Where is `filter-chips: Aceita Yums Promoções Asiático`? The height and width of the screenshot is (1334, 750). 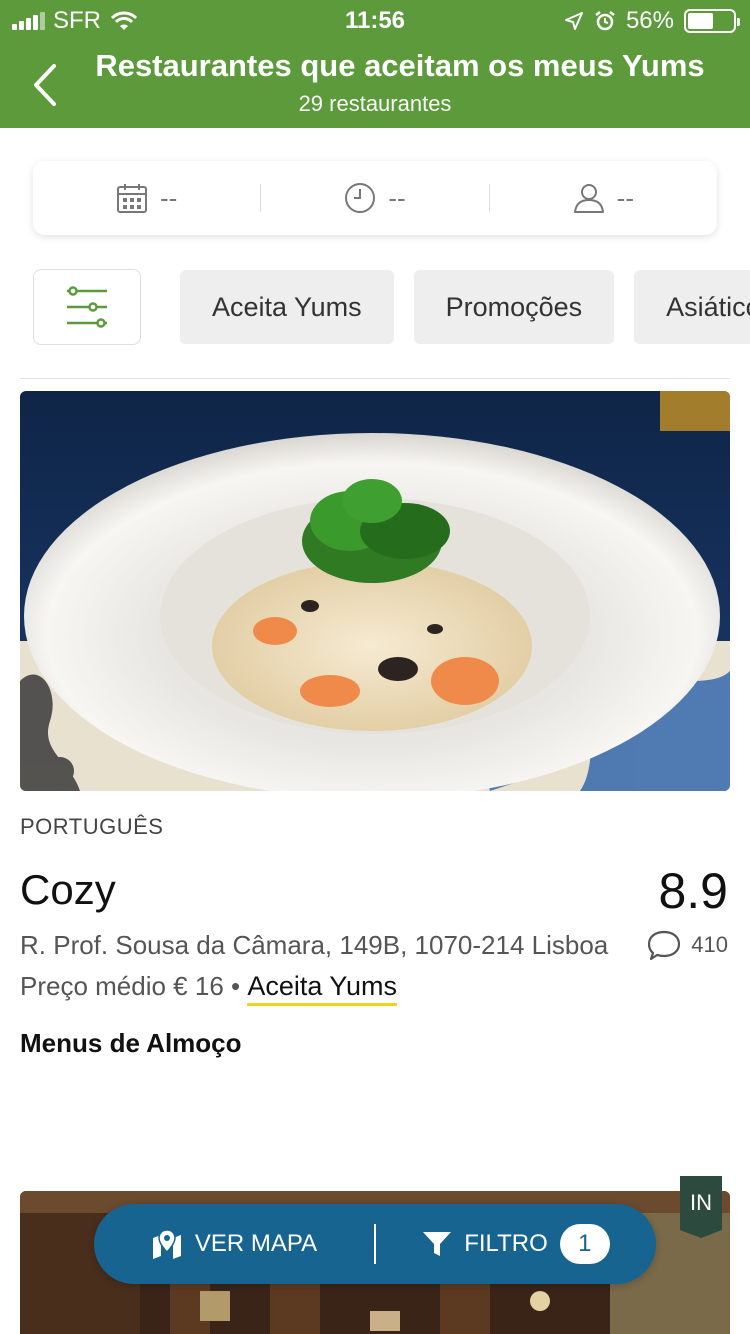
filter-chips: Aceita Yums Promoções Asiático is located at coordinates (465, 307).